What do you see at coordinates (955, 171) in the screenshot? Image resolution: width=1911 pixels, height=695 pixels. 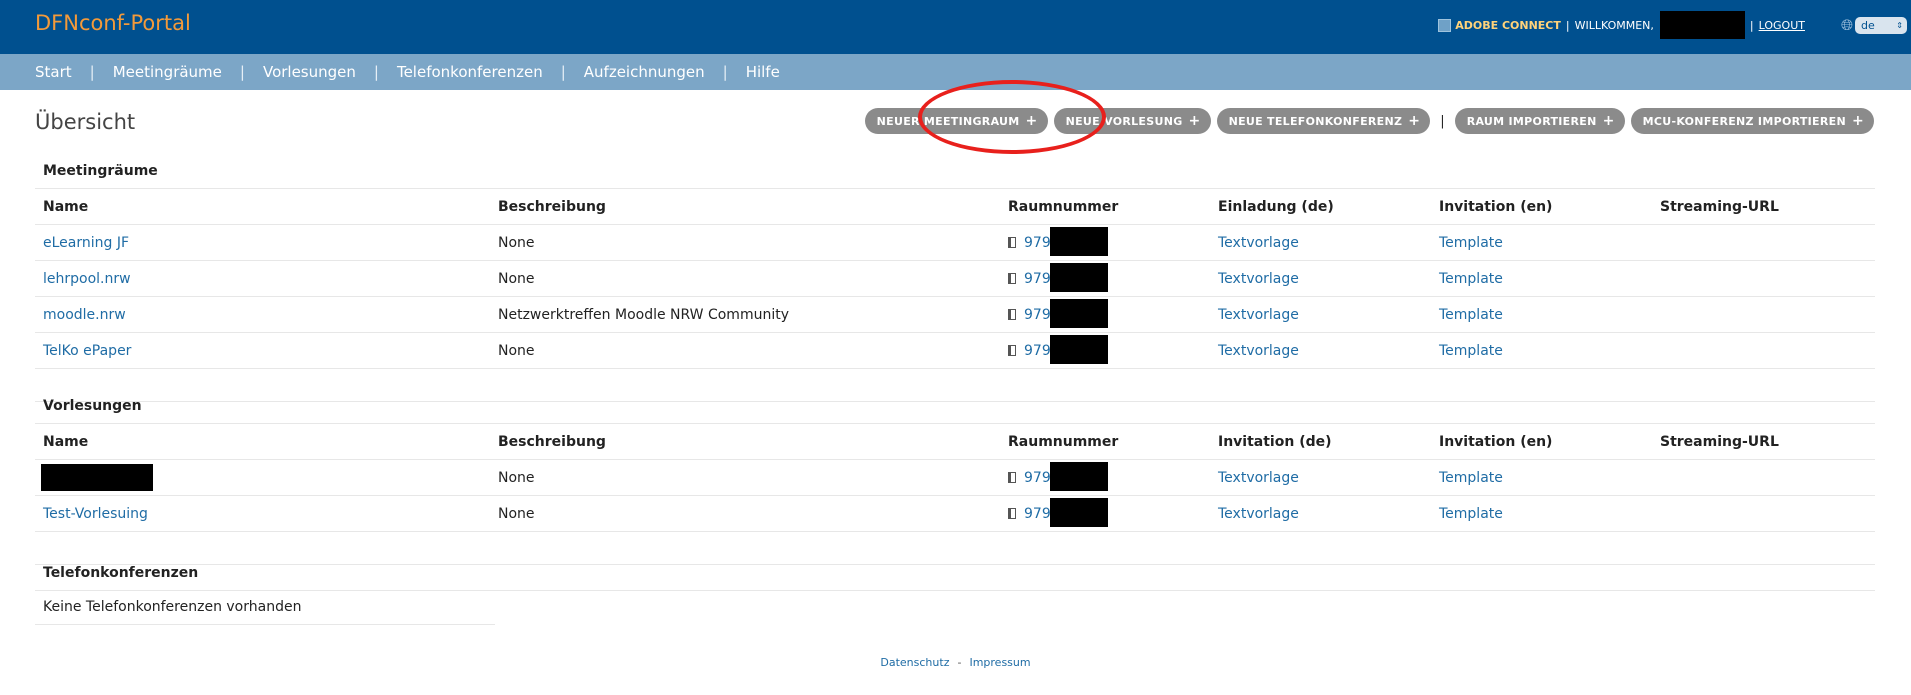 I see `section-title: Meetingräume` at bounding box center [955, 171].